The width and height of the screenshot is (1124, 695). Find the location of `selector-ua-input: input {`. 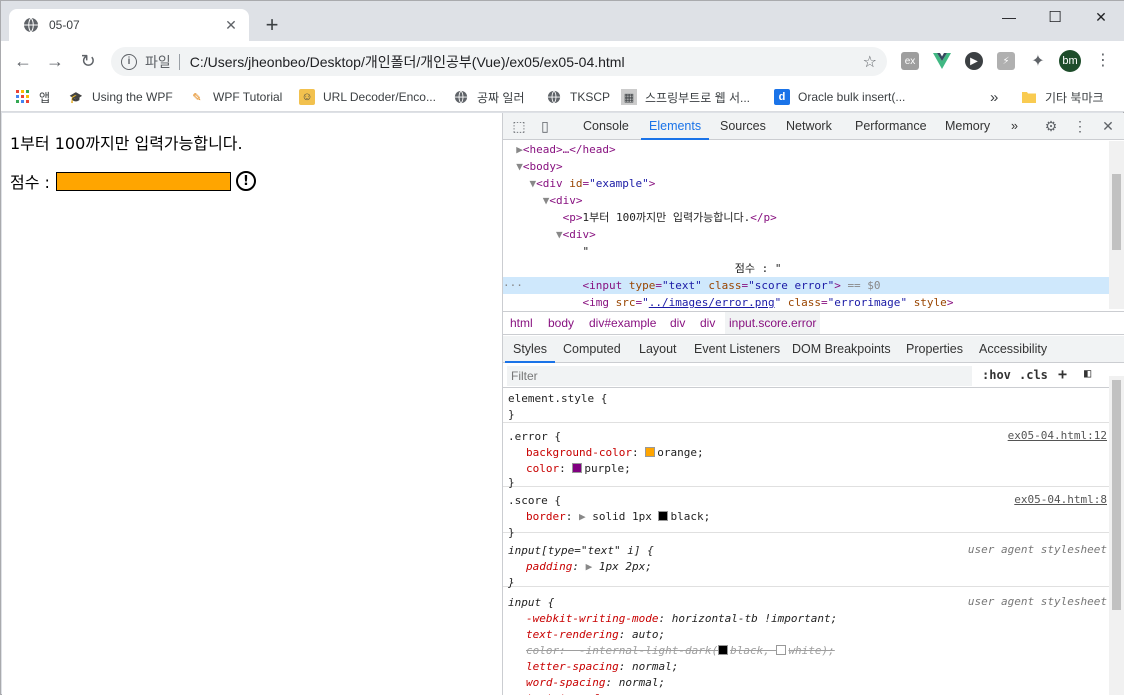

selector-ua-input: input { is located at coordinates (531, 603).